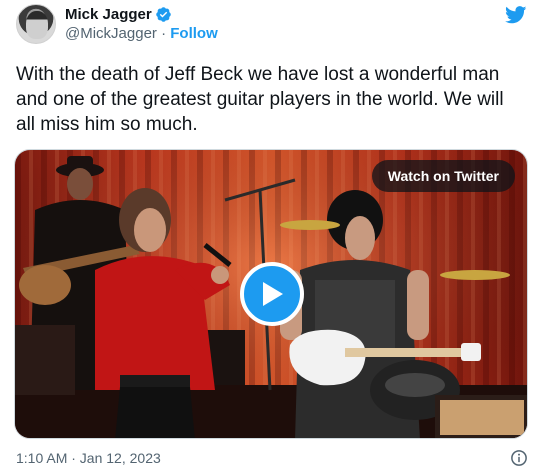 This screenshot has width=540, height=473. What do you see at coordinates (108, 14) in the screenshot?
I see `display-name: Mick Jagger` at bounding box center [108, 14].